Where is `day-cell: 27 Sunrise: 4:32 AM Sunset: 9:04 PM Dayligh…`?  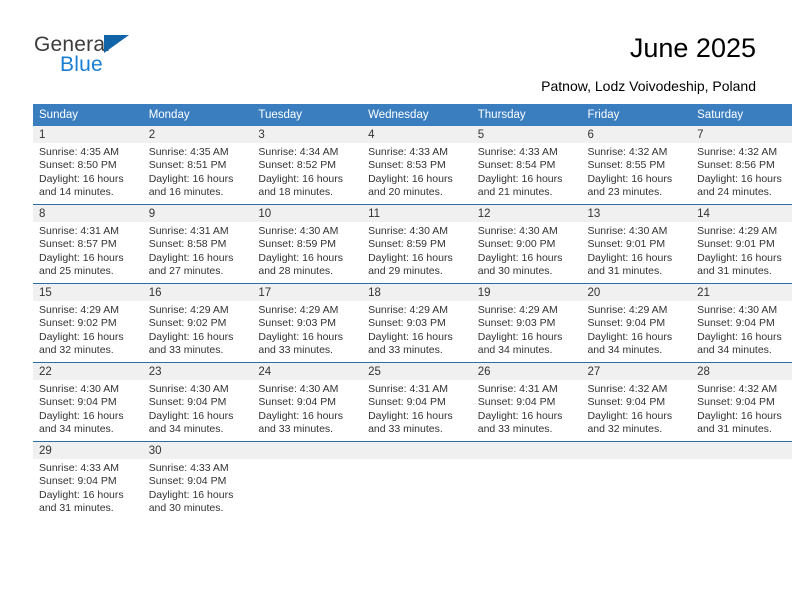 day-cell: 27 Sunrise: 4:32 AM Sunset: 9:04 PM Dayligh… is located at coordinates (636, 402).